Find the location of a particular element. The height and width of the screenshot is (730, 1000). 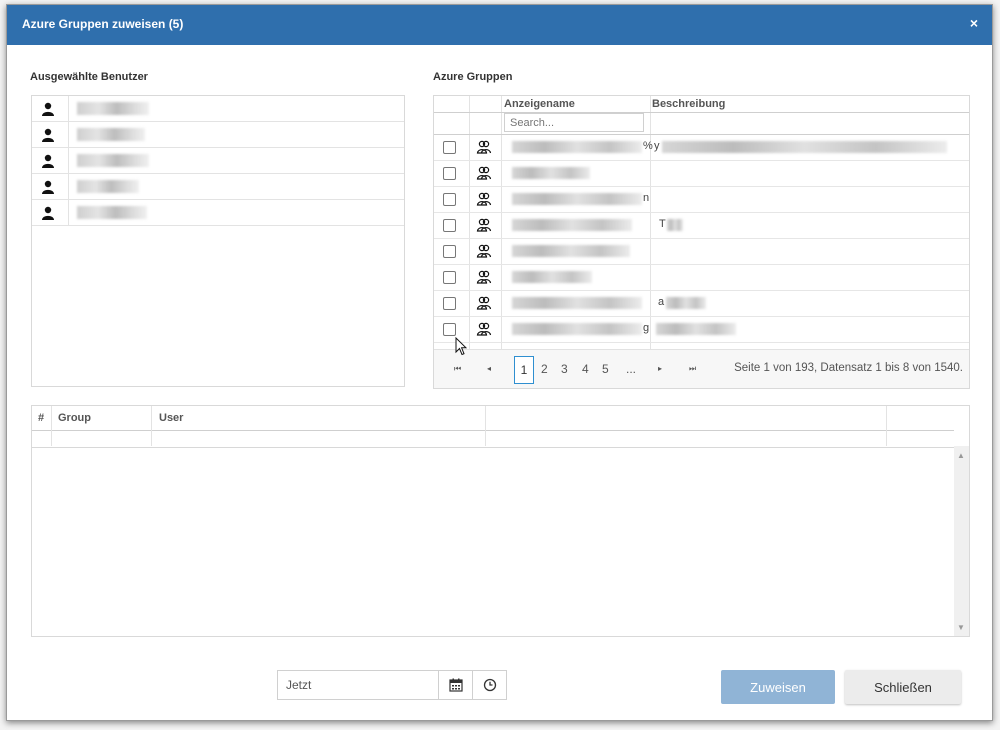

next-page-button: ▸ is located at coordinates (660, 368).